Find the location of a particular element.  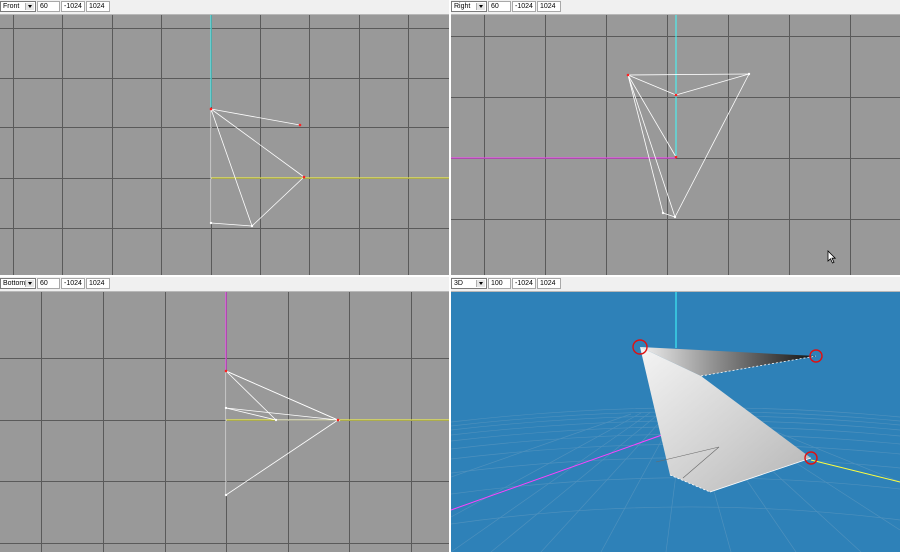

view-mode-label: Bottom is located at coordinates (14, 283).